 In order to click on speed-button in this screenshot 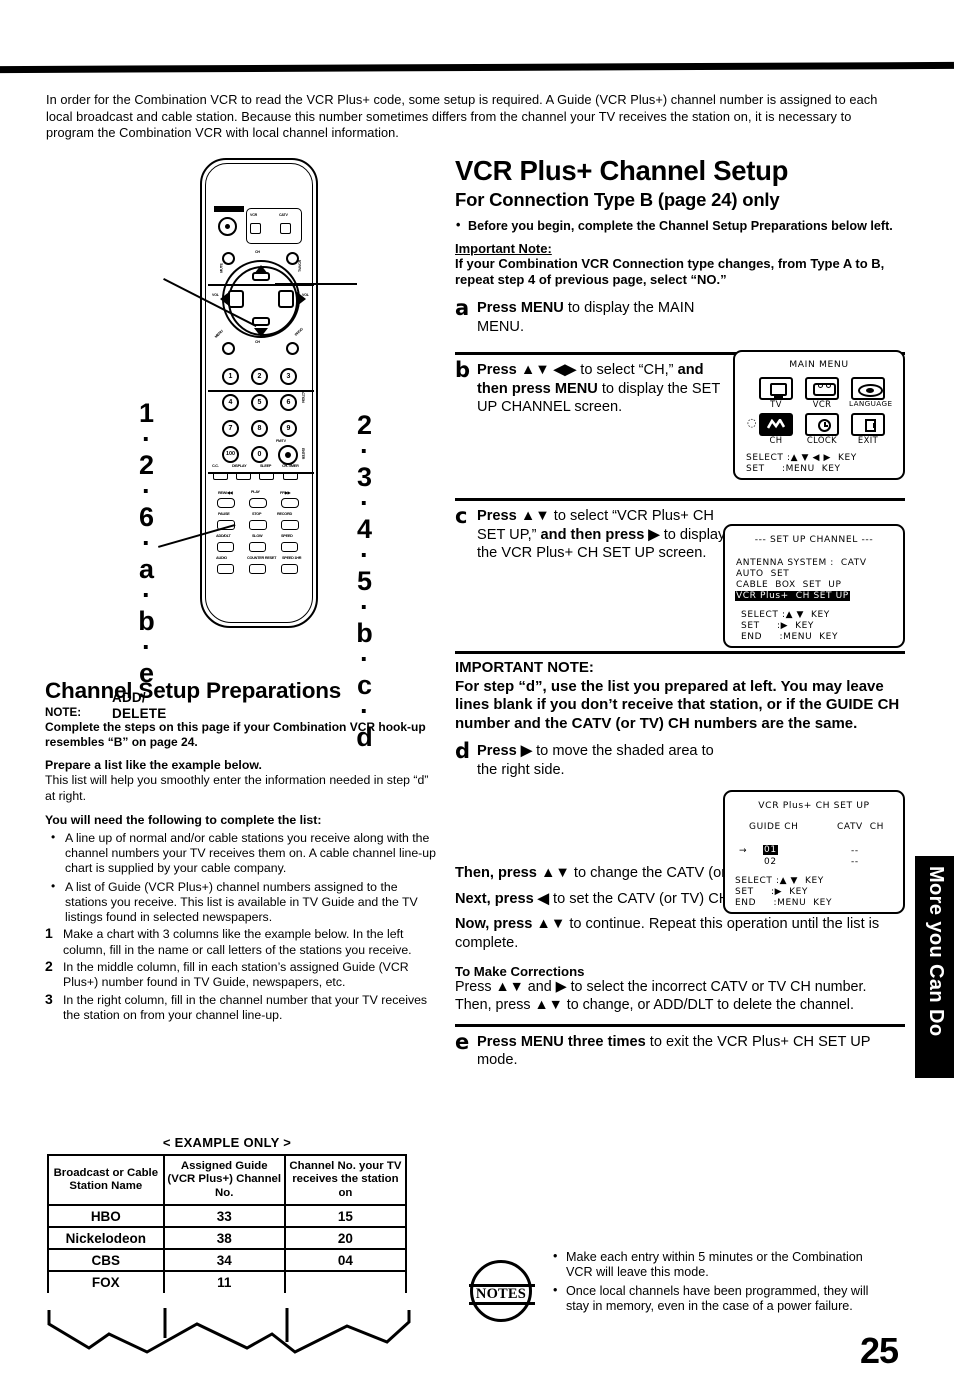, I will do `click(289, 547)`.